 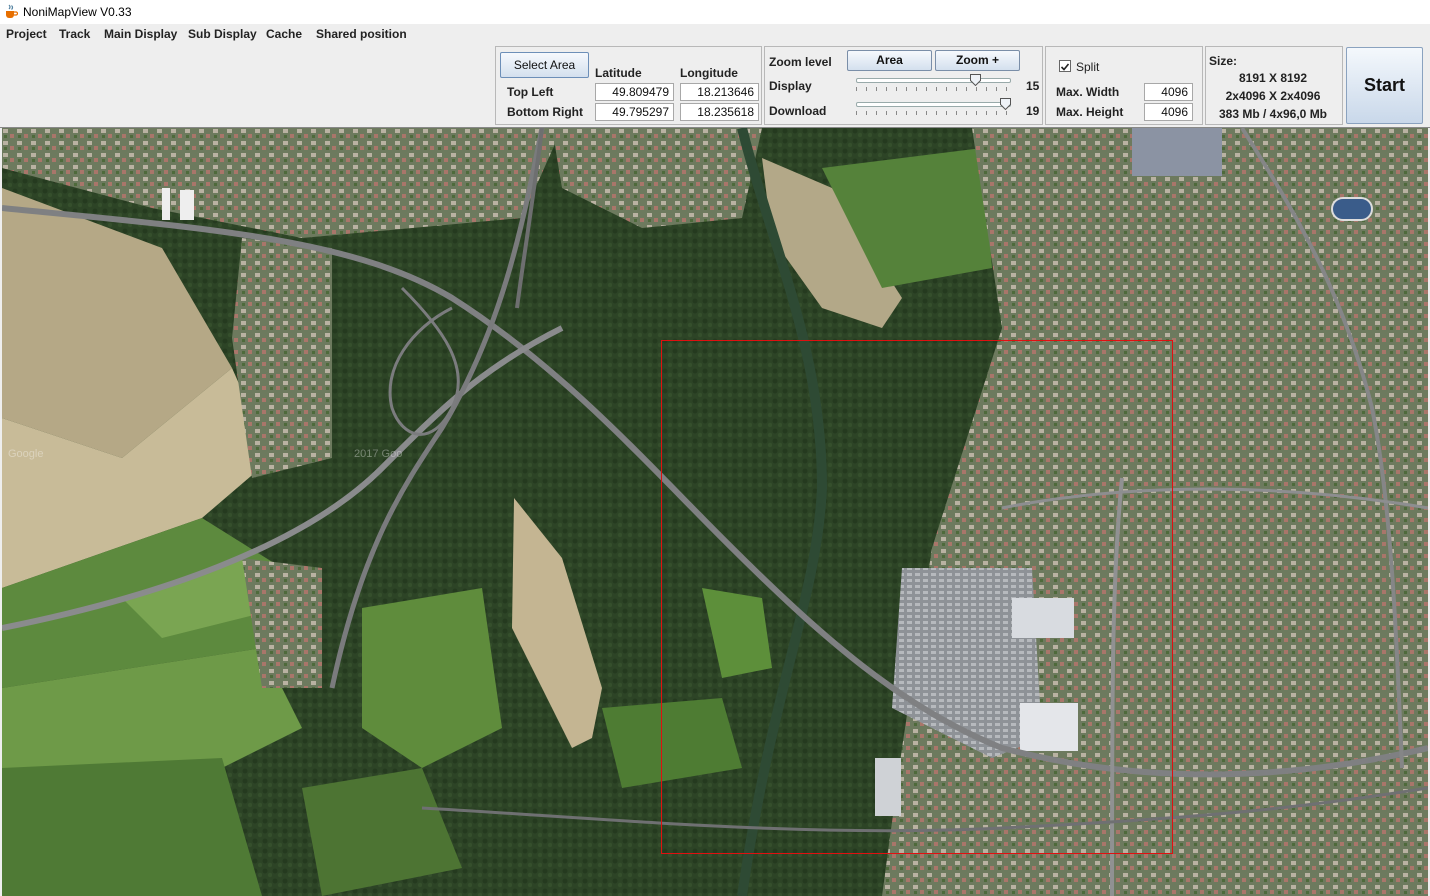 I want to click on zoom-level-title: Zoom level, so click(x=800, y=62).